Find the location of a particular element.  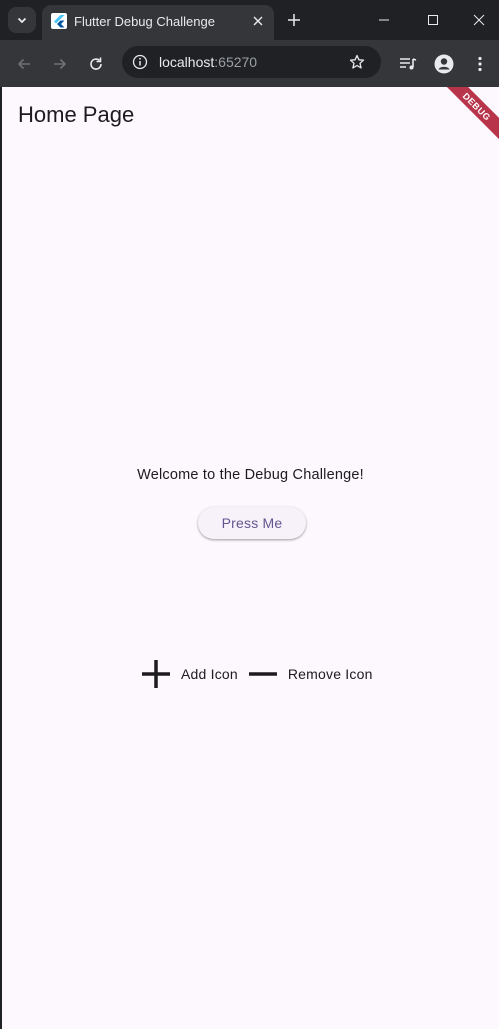

arrow-left-icon is located at coordinates (23, 64).